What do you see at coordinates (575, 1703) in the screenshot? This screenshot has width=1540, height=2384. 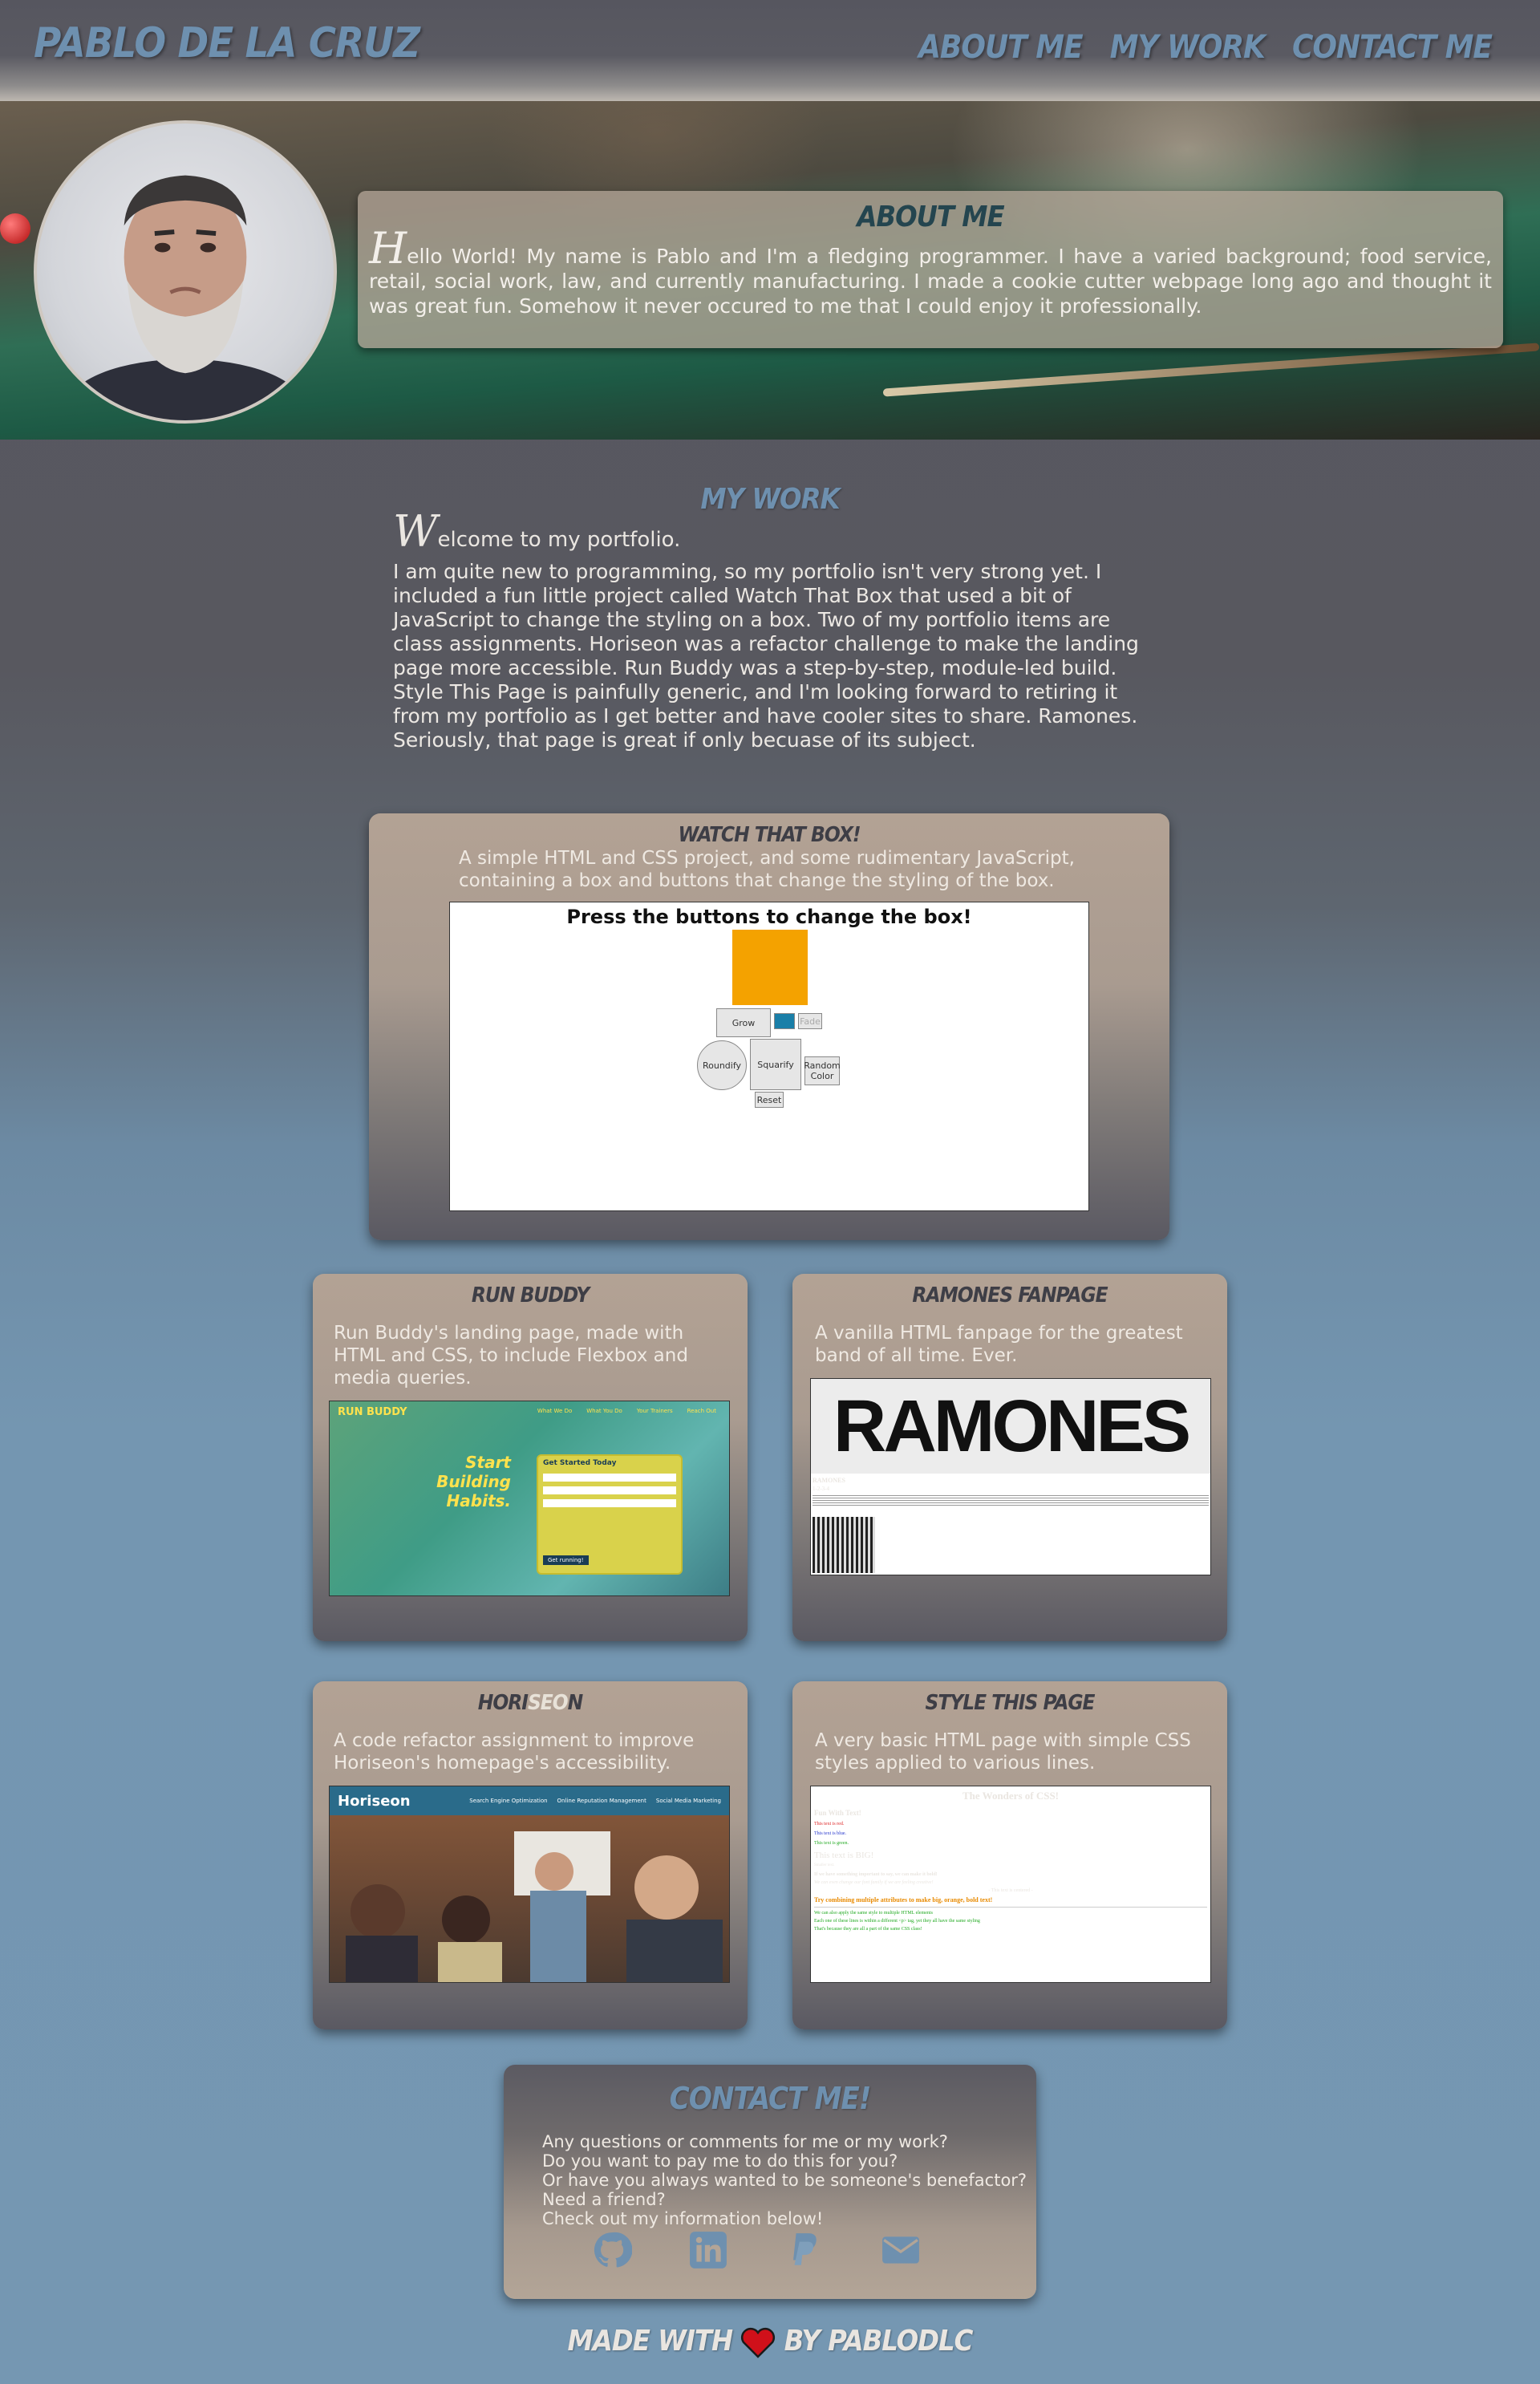 I see `title-part: N` at bounding box center [575, 1703].